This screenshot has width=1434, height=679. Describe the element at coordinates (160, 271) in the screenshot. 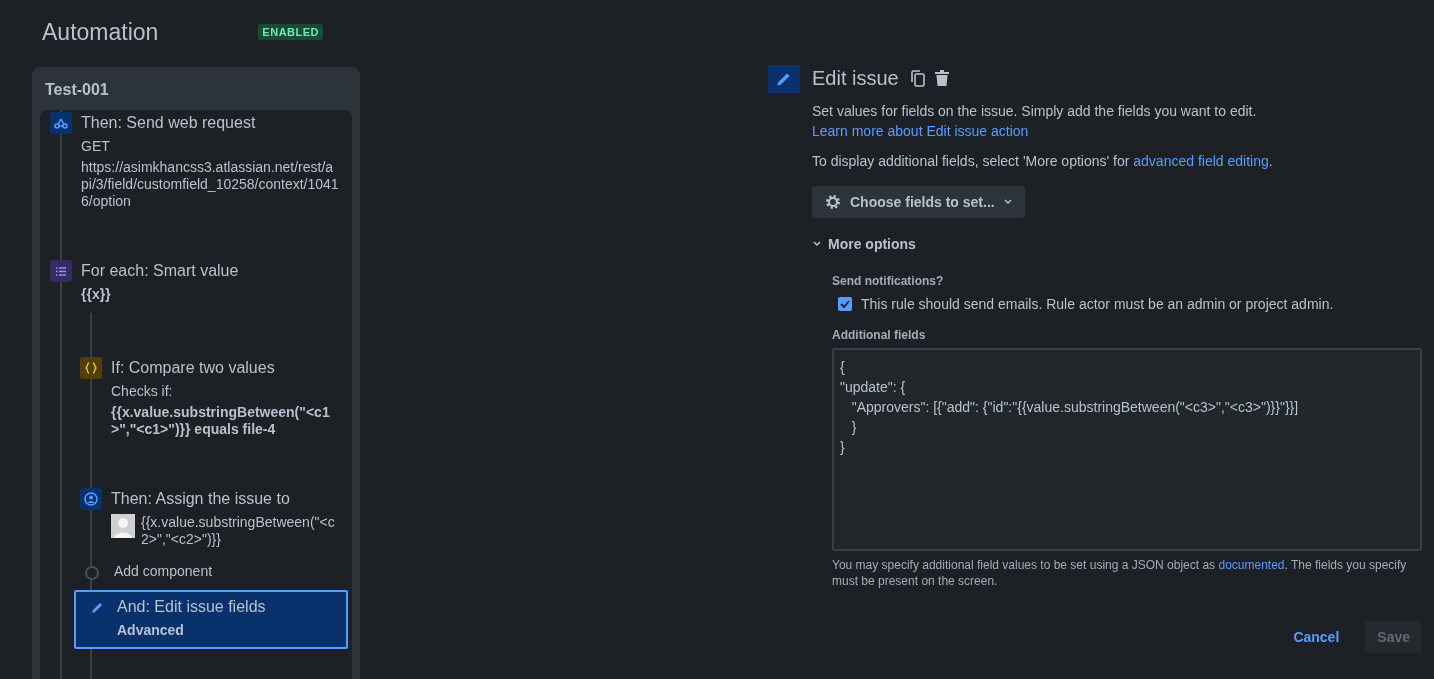

I see `step-title: For each: Smart value` at that location.